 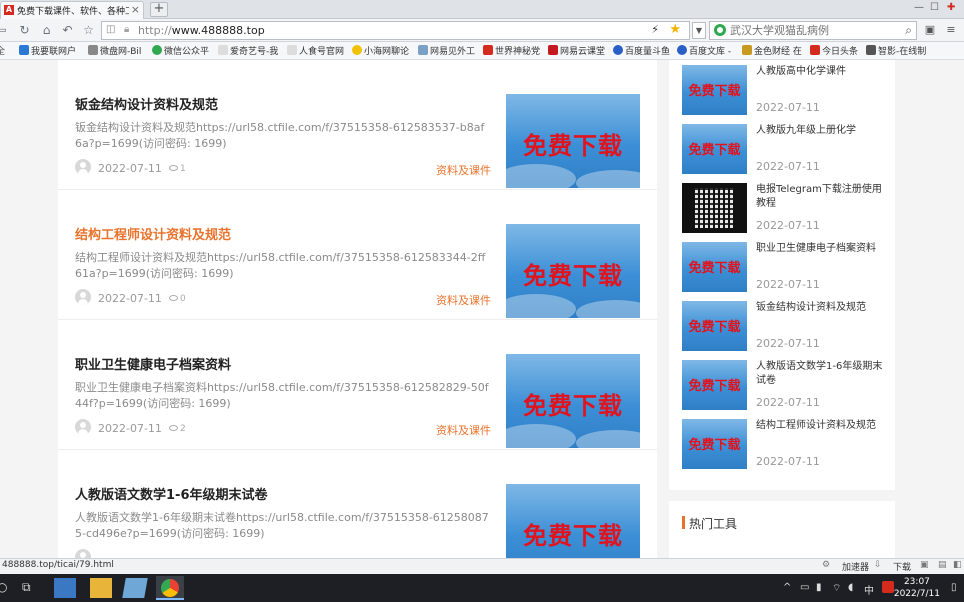 What do you see at coordinates (784, 271) in the screenshot?
I see `sidebar-post: 免费下载 职业卫生健康电子档案资料 2022-07-11` at bounding box center [784, 271].